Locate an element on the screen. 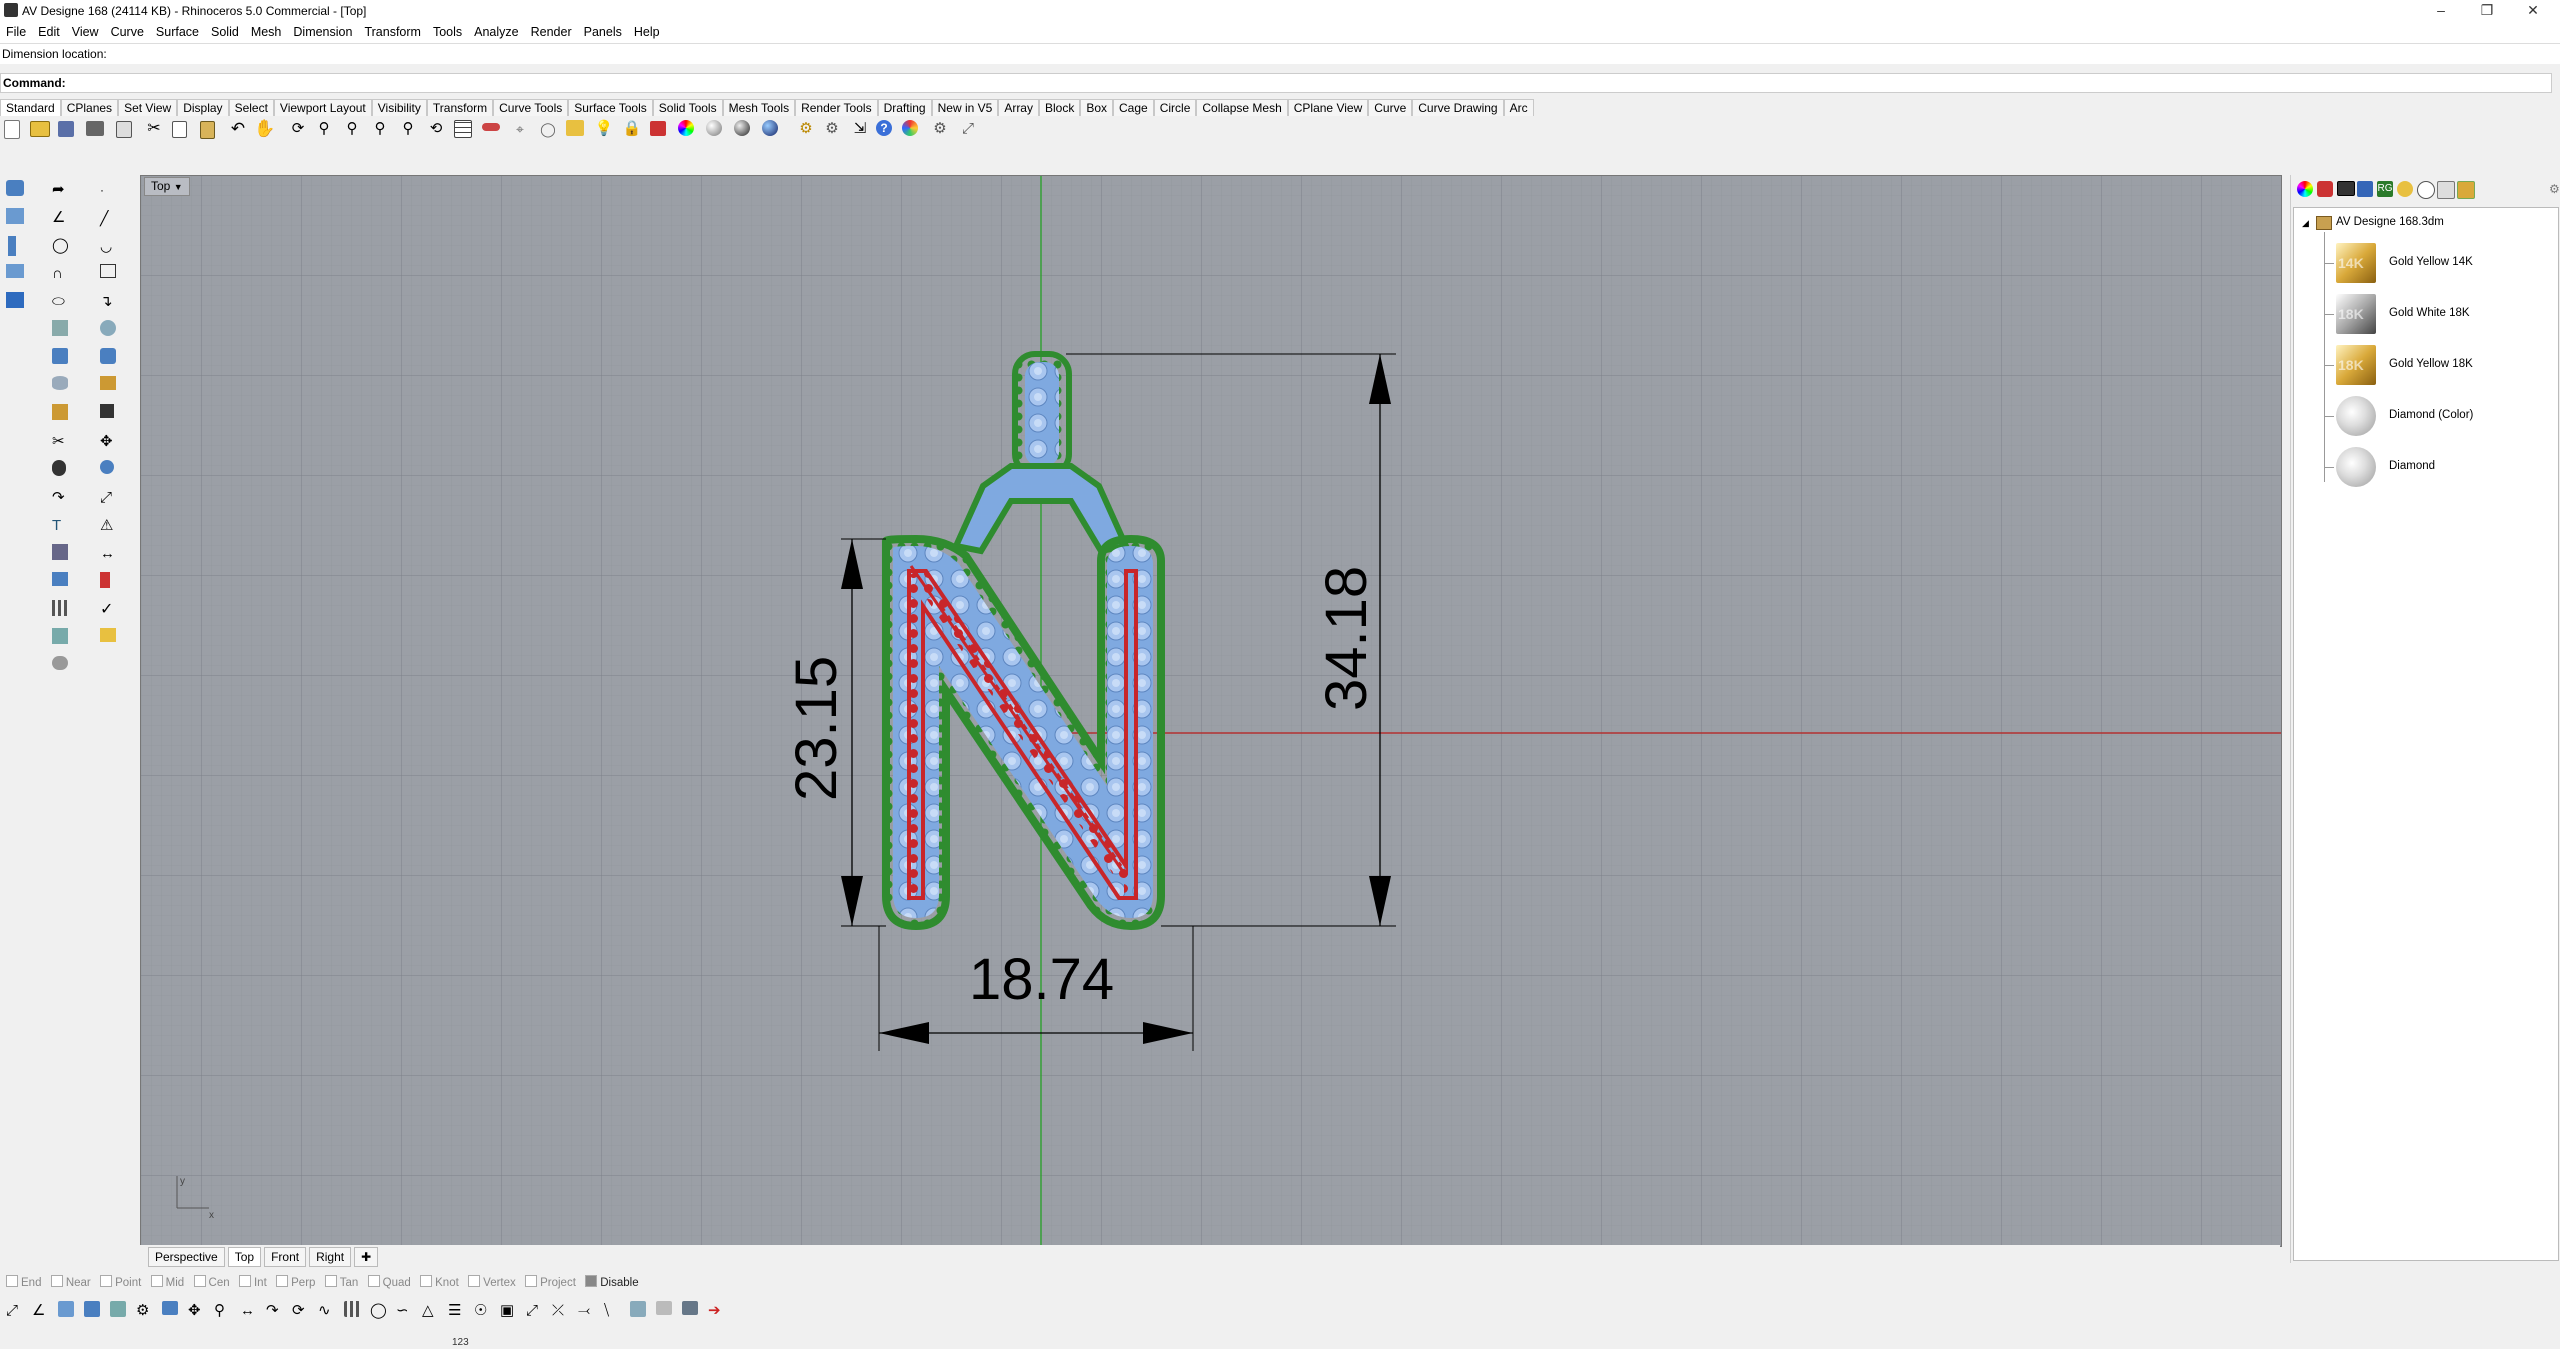  layers-icon is located at coordinates (575, 128).